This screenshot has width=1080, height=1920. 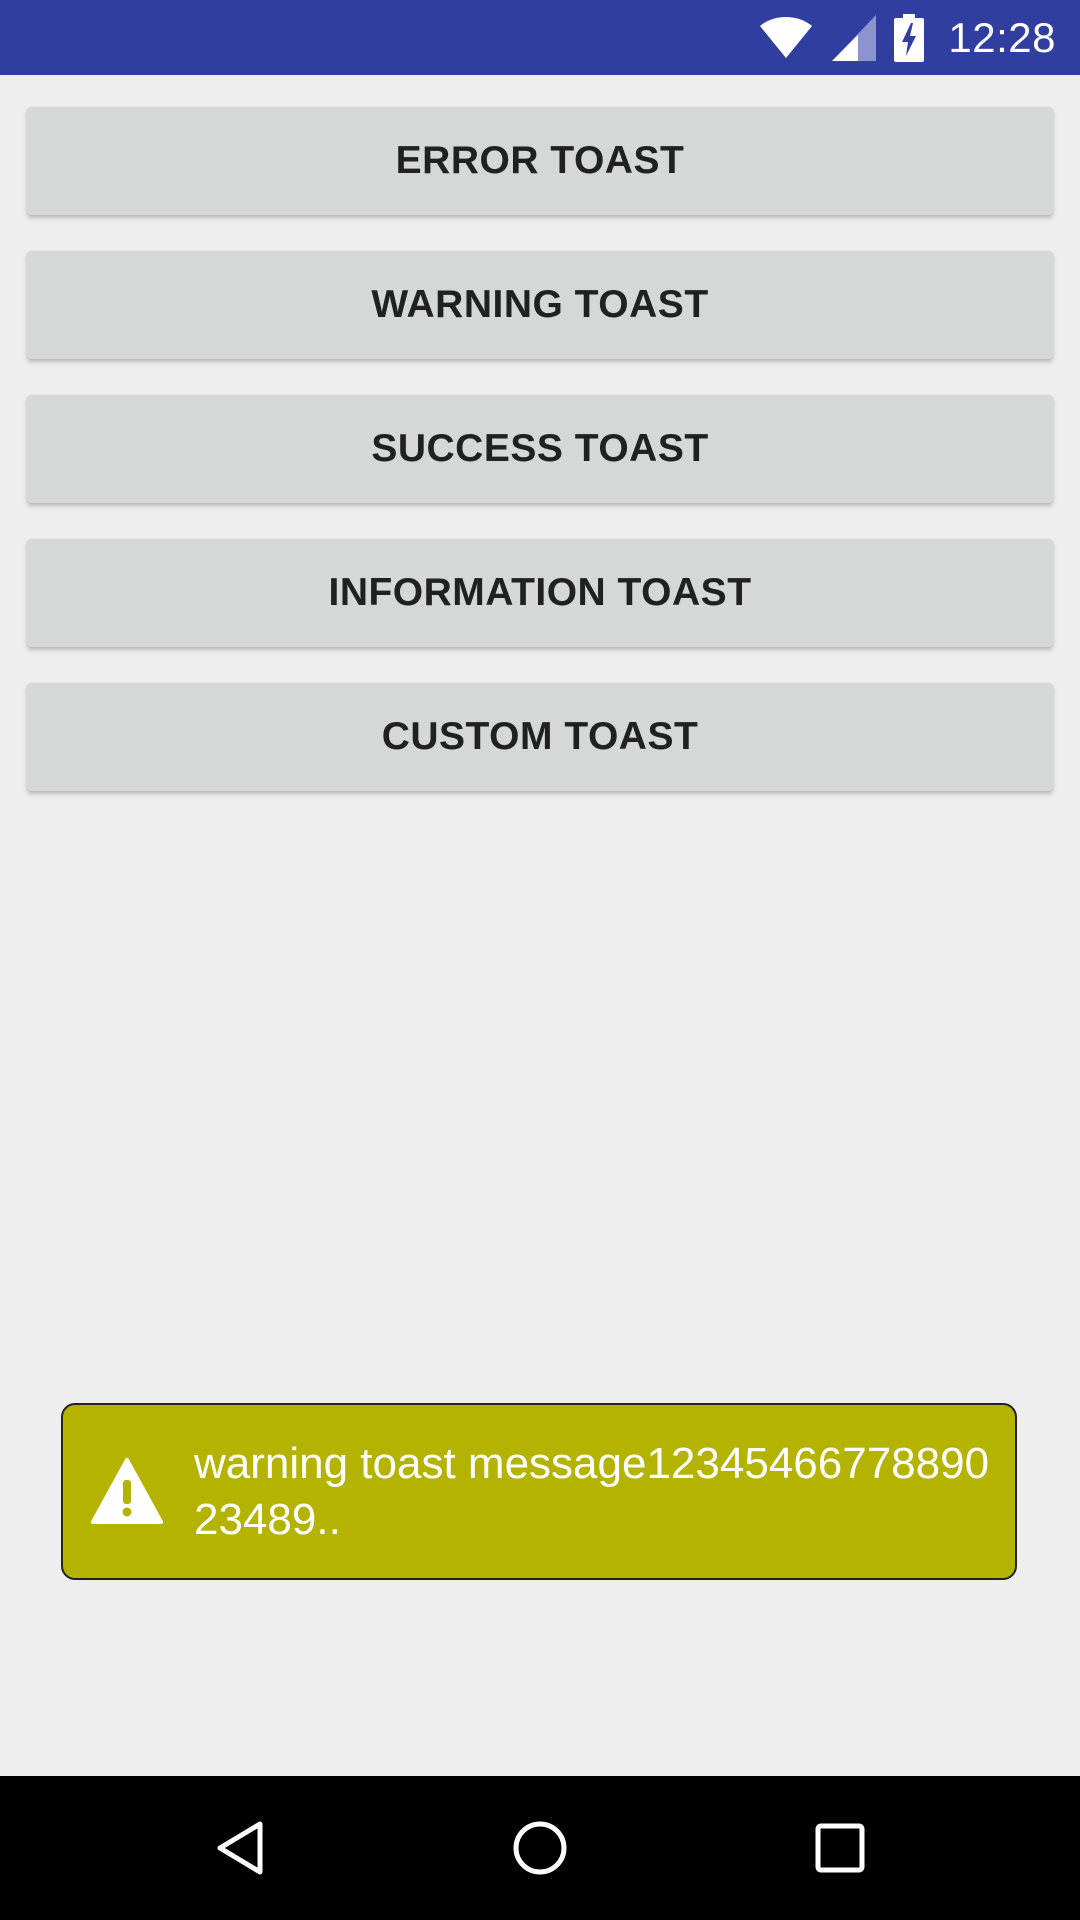 What do you see at coordinates (540, 37) in the screenshot?
I see `status-bar: 12:28` at bounding box center [540, 37].